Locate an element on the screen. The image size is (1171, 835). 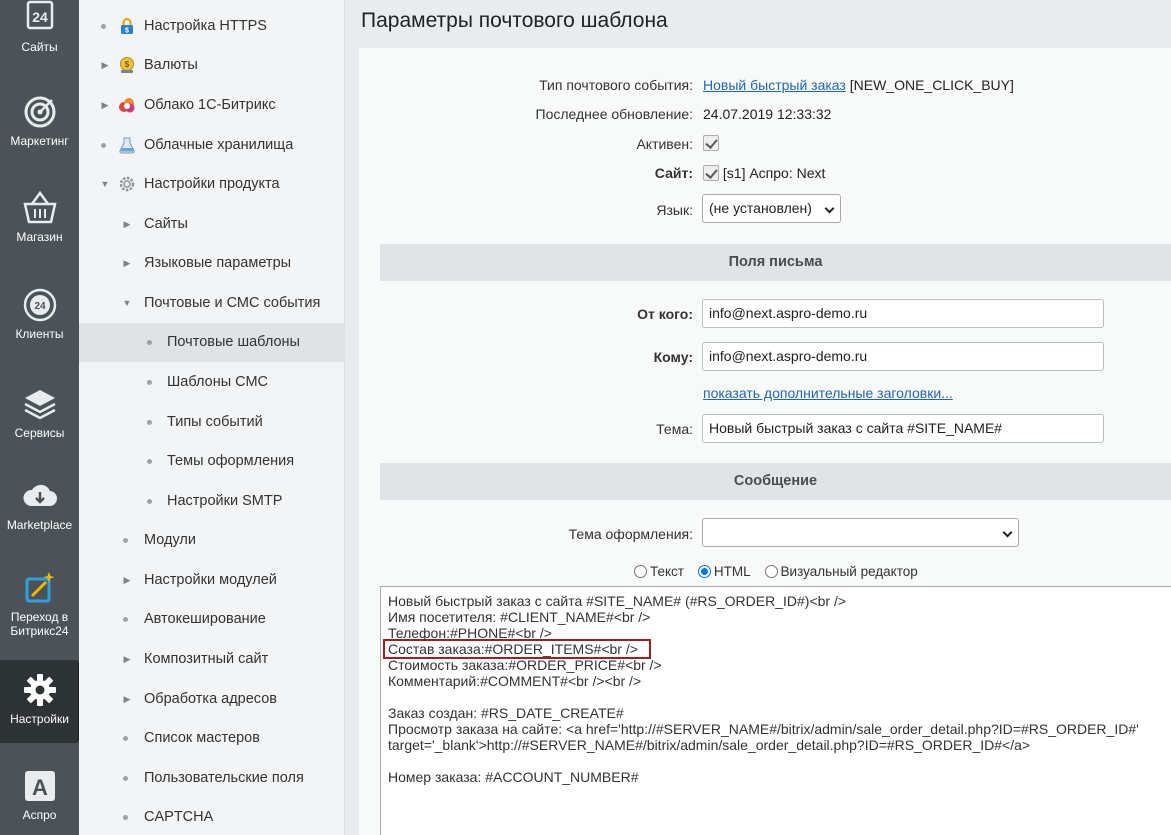
flask-icon is located at coordinates (127, 145).